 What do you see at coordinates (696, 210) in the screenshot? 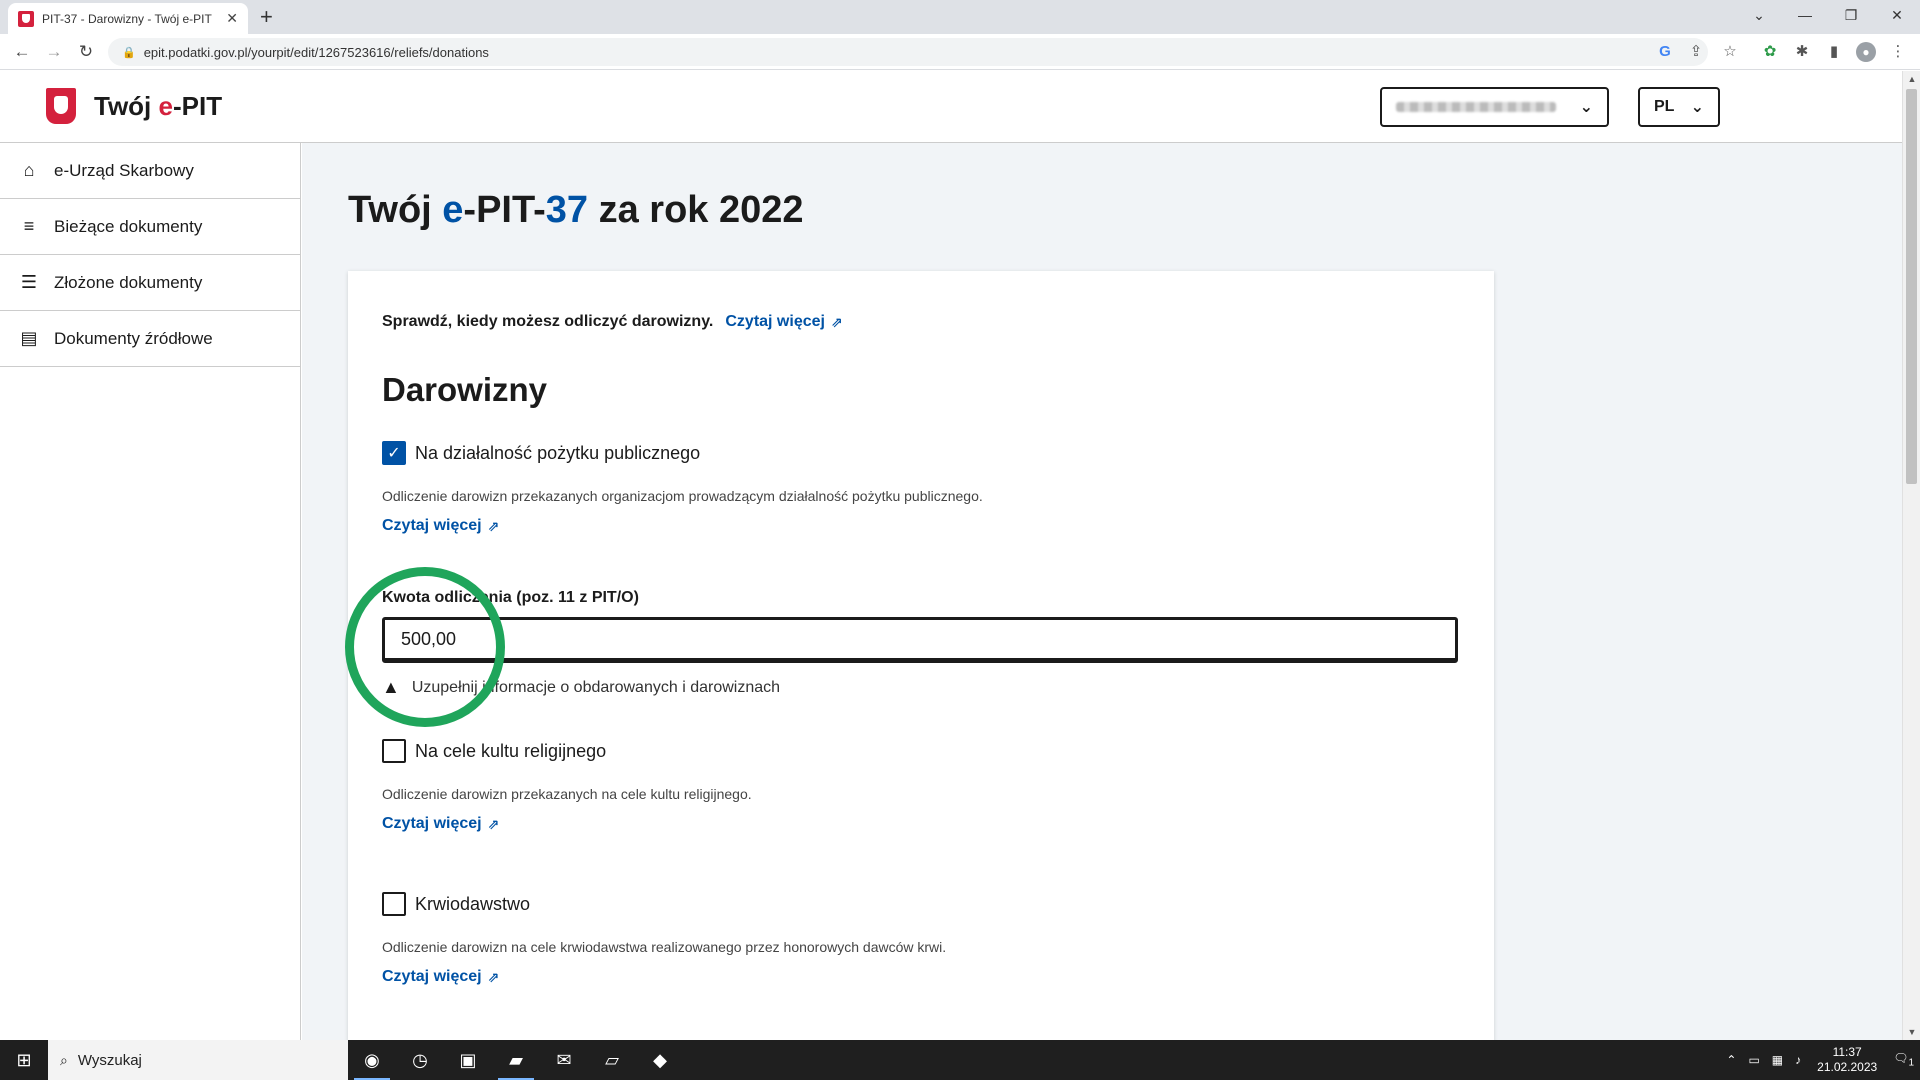
I see `title-suffix: za rok 2022` at bounding box center [696, 210].